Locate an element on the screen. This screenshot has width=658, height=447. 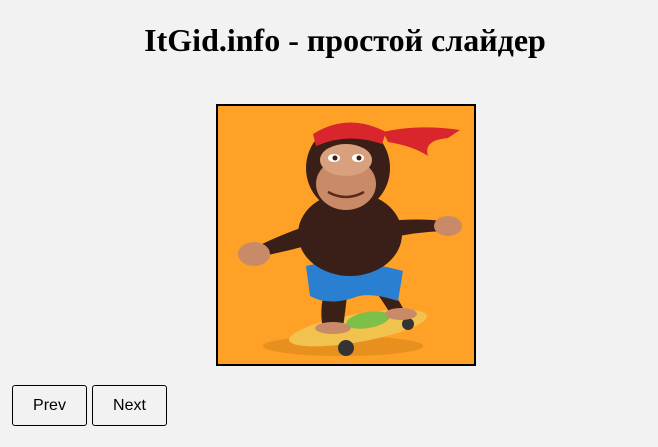
page-title: ItGid.info - простой слайдер is located at coordinates (345, 40).